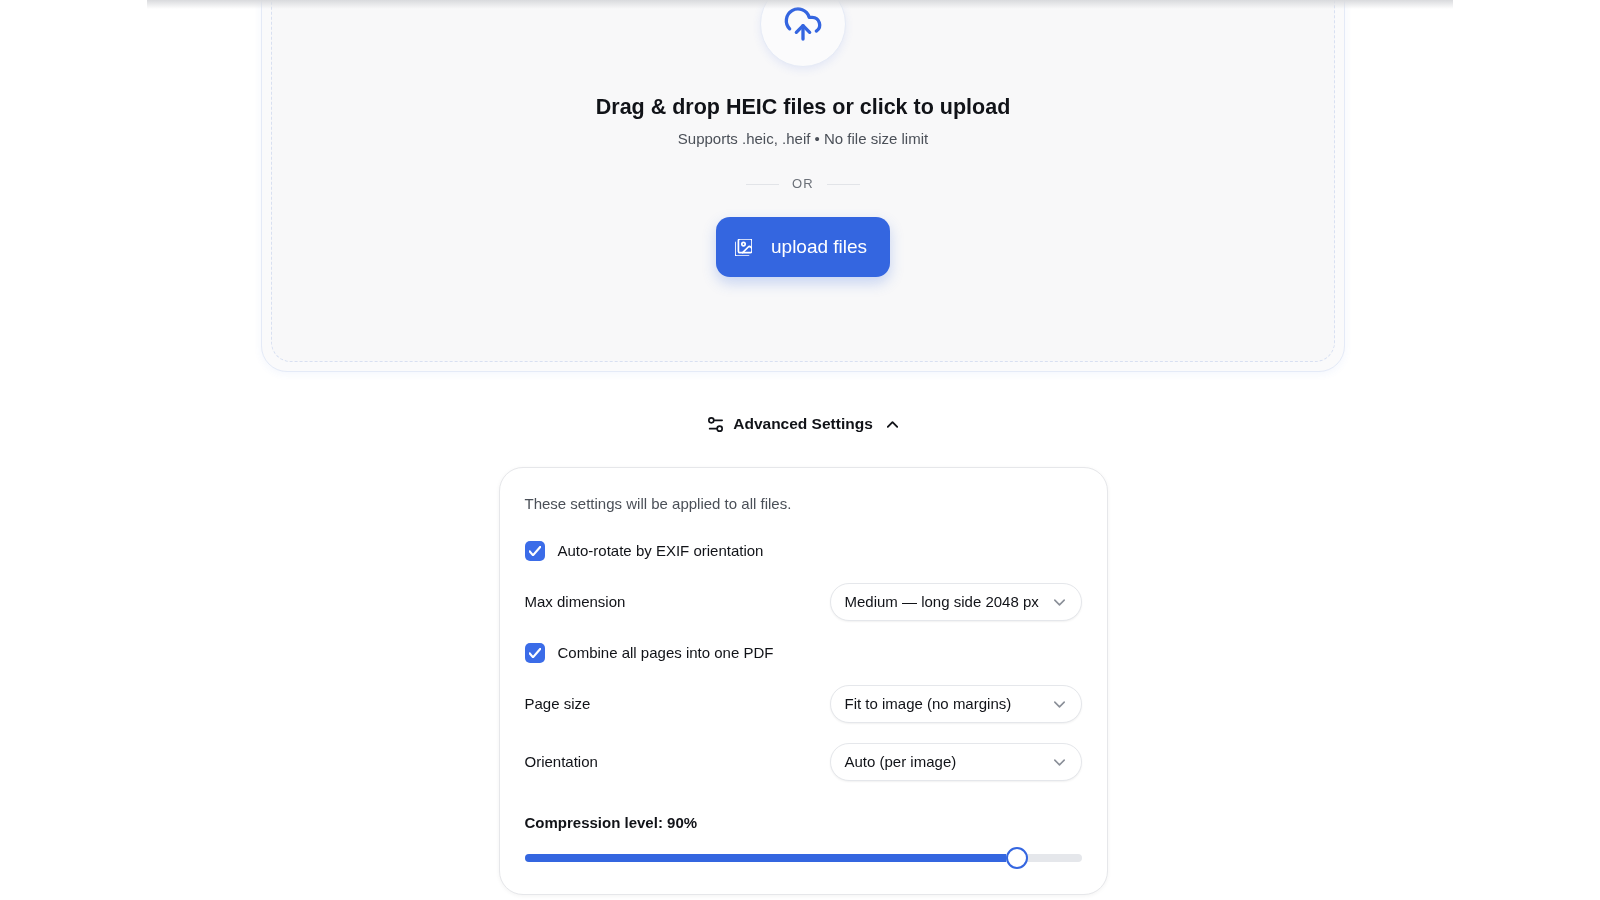 The image size is (1600, 900). Describe the element at coordinates (743, 247) in the screenshot. I see `images-icon` at that location.